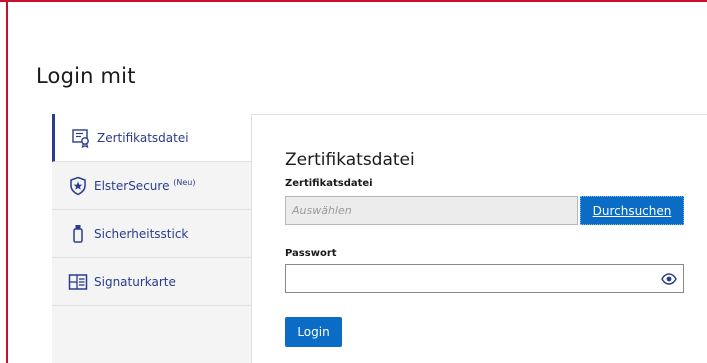 The height and width of the screenshot is (363, 707). I want to click on sidebar-item-label: ElsterSecure (Neu), so click(145, 185).